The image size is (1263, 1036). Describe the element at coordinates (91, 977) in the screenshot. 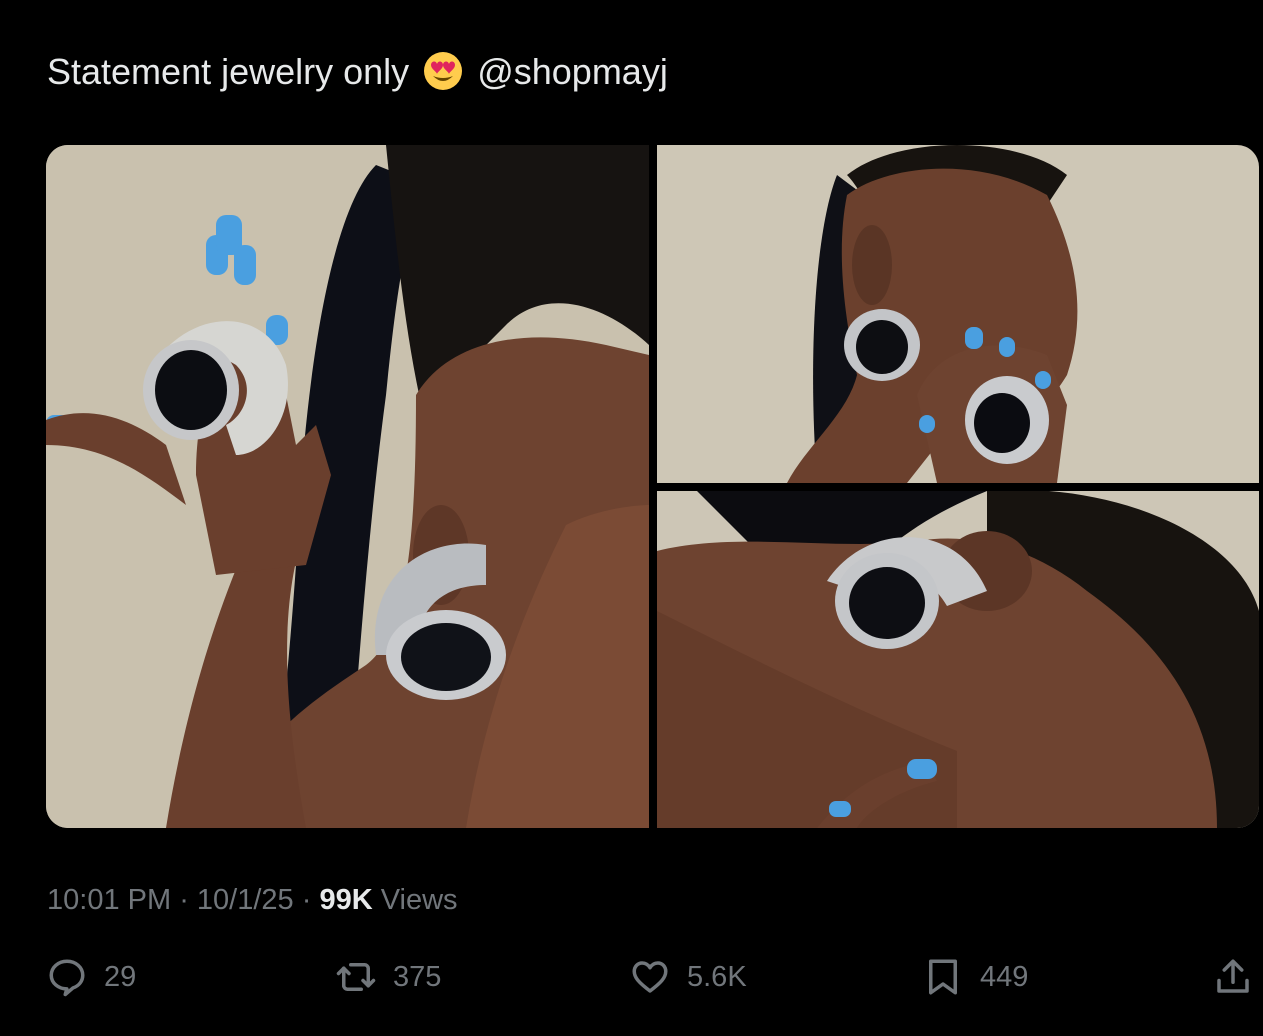

I see `reply-button: 29` at that location.